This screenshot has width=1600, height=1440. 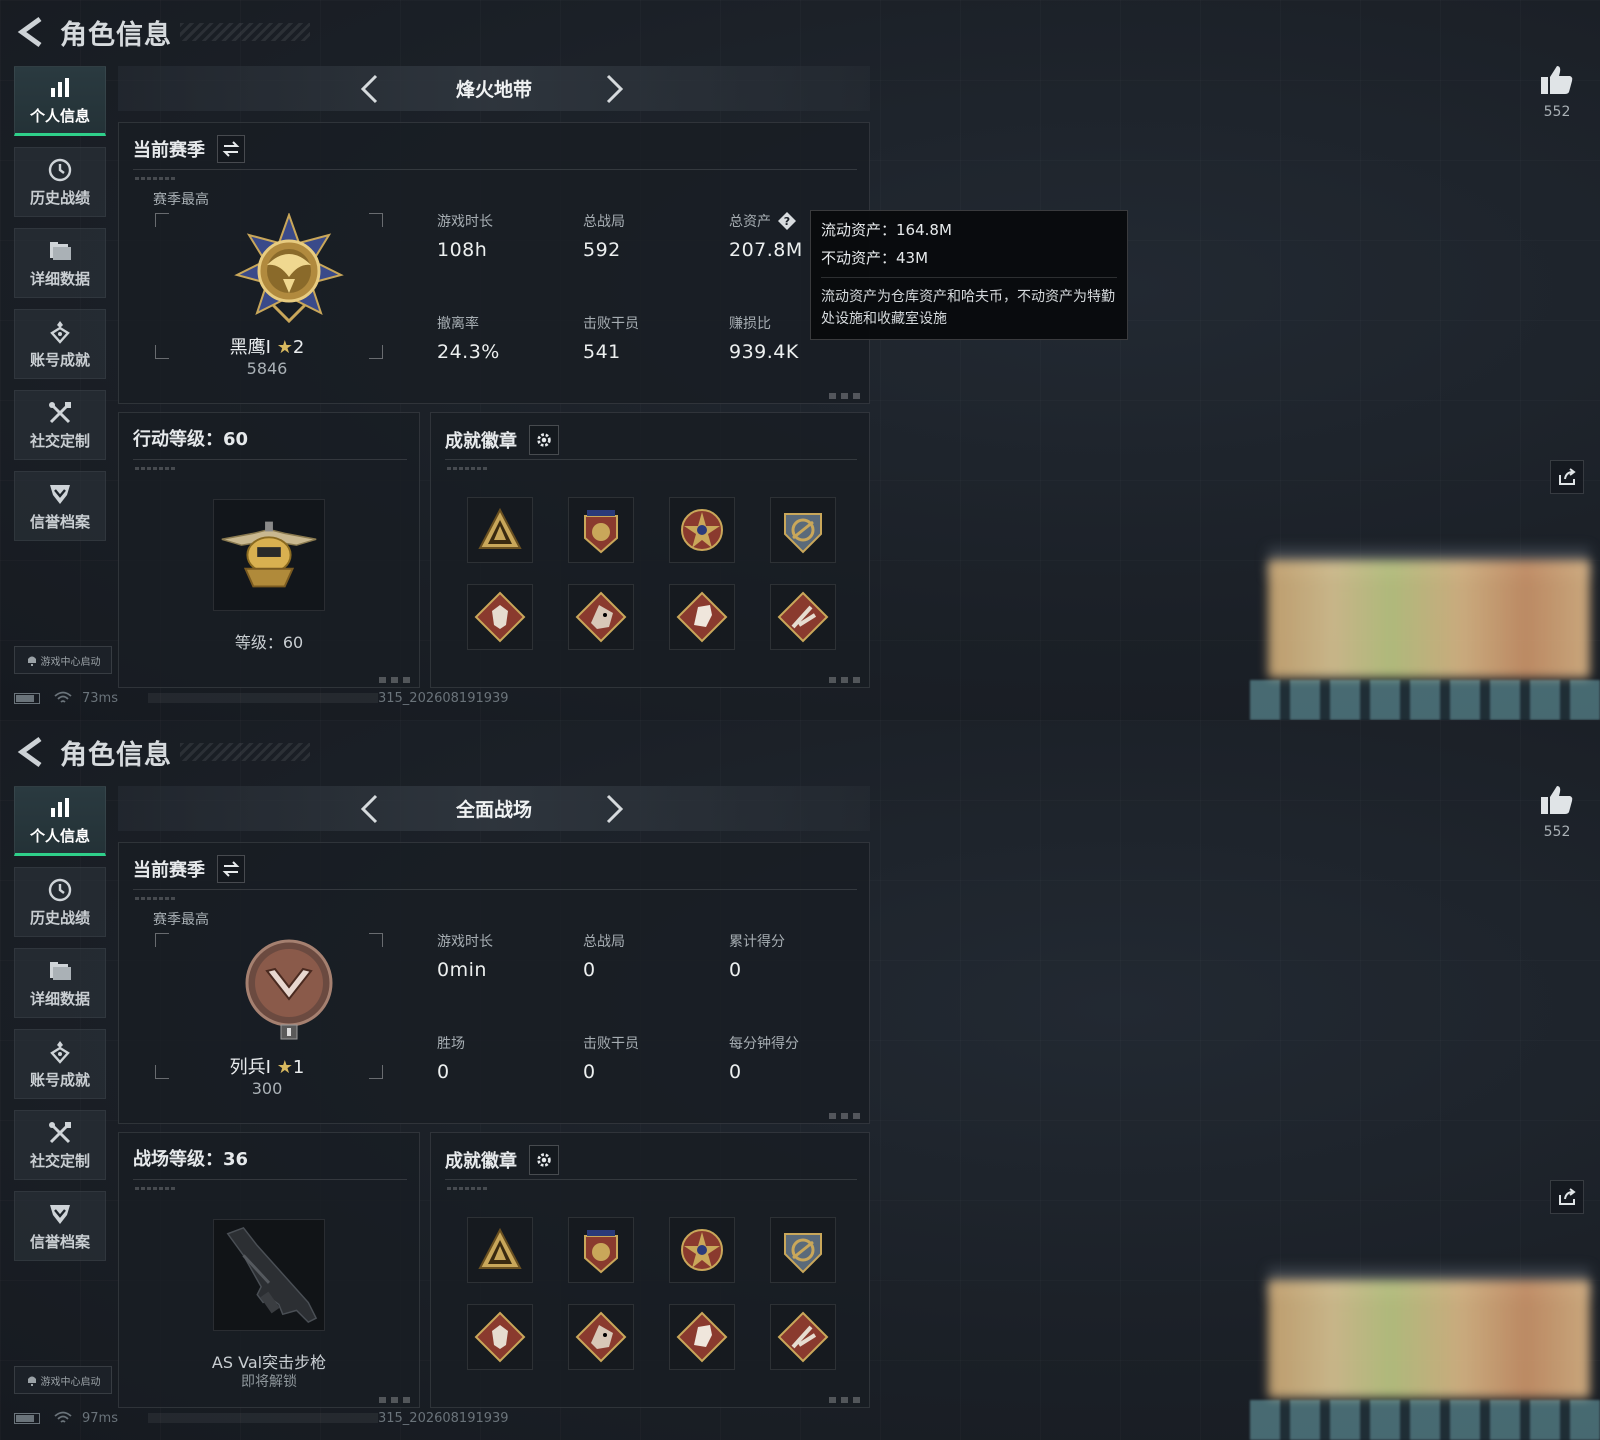 What do you see at coordinates (604, 236) in the screenshot?
I see `stat-item: 总战局 592` at bounding box center [604, 236].